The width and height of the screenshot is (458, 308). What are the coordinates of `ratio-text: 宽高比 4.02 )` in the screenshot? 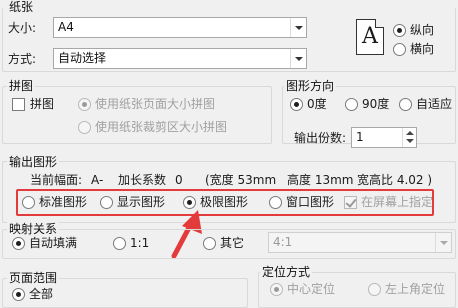 It's located at (395, 180).